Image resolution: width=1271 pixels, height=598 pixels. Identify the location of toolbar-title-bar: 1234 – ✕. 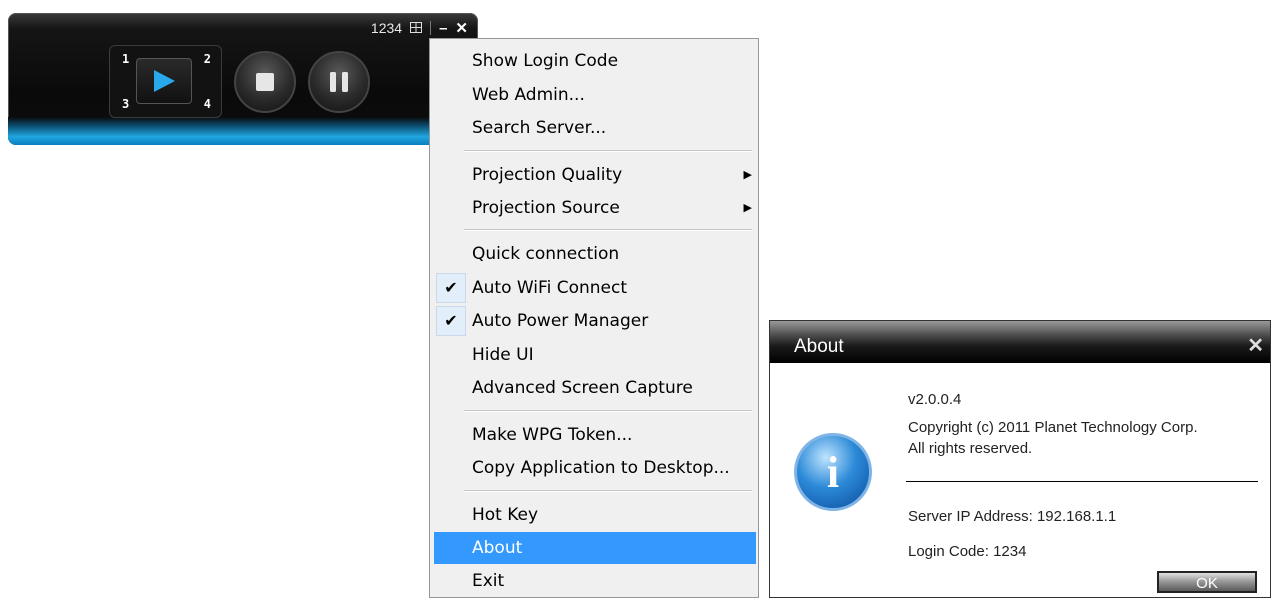
(419, 28).